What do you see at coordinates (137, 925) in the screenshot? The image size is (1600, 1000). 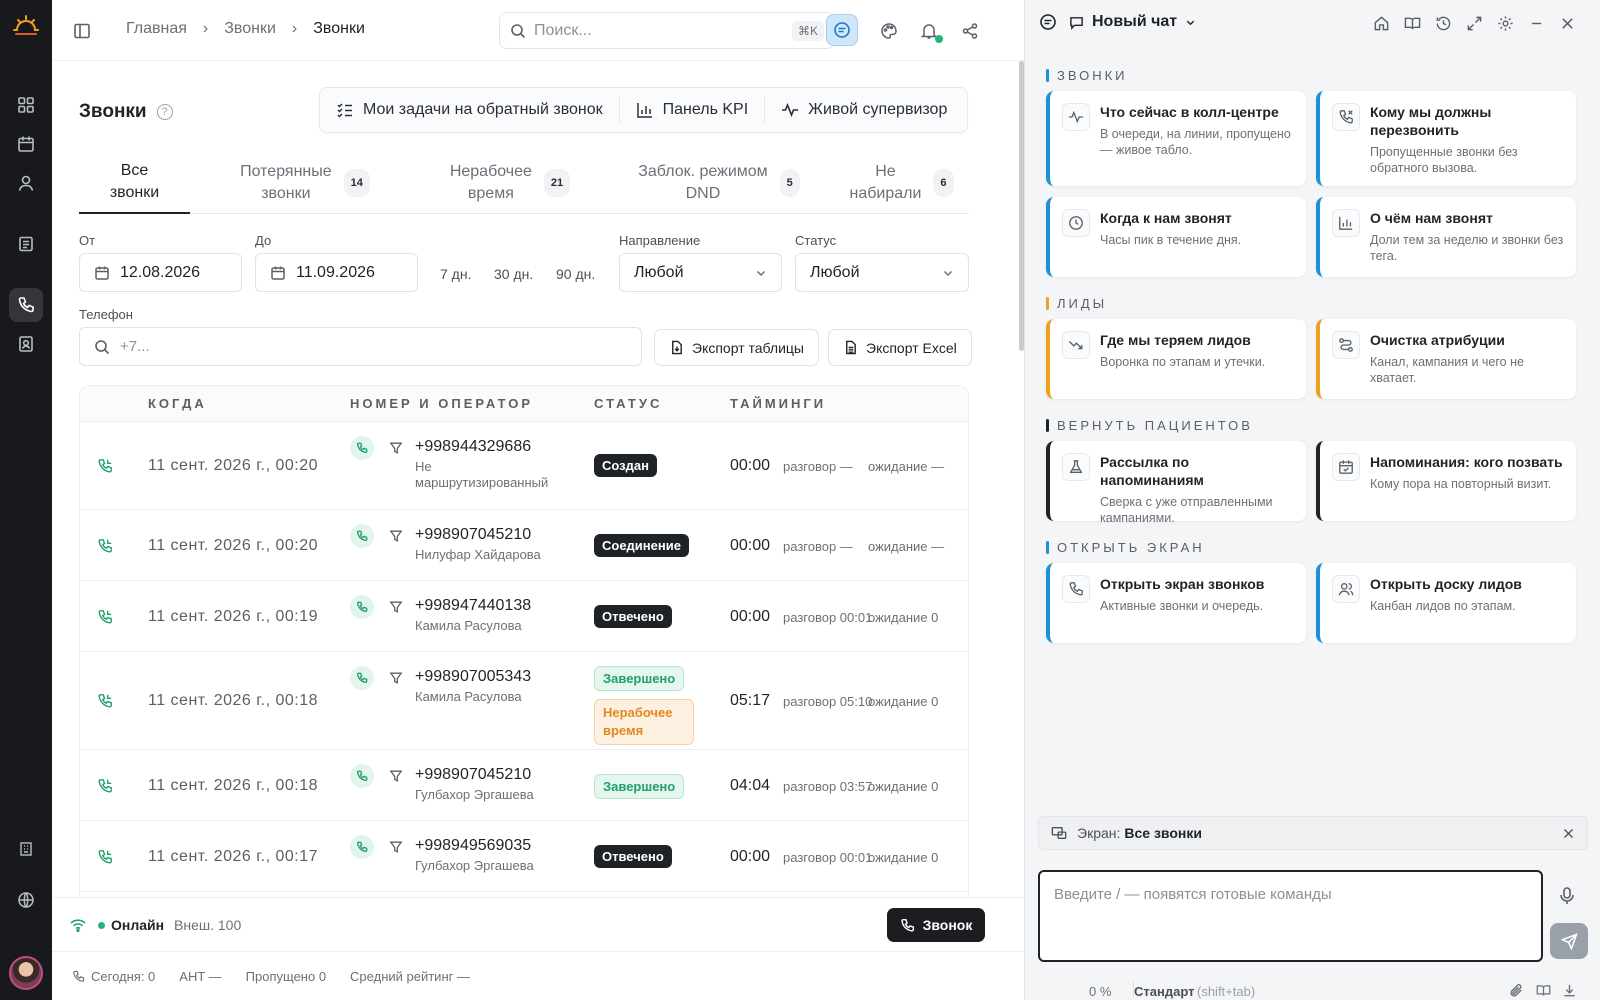 I see `online-status: Онлайн` at bounding box center [137, 925].